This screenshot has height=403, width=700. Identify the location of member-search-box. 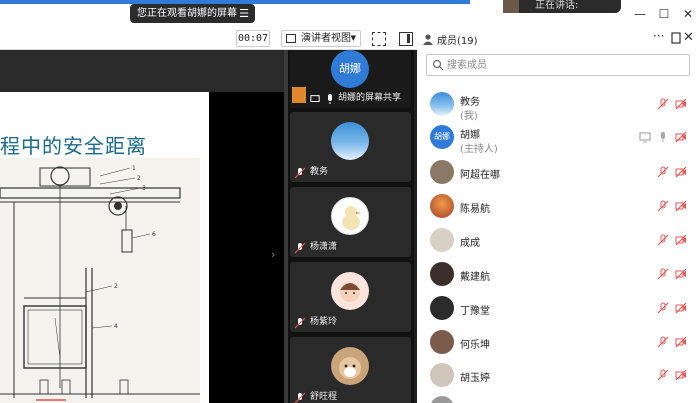
(558, 65).